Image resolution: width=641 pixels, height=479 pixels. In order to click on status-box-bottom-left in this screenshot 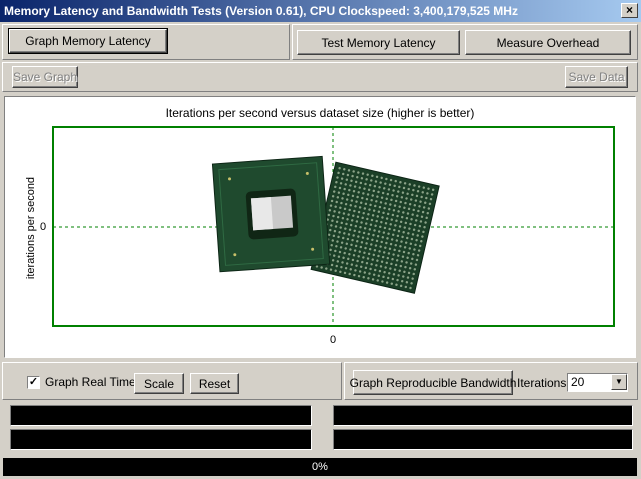, I will do `click(161, 439)`.